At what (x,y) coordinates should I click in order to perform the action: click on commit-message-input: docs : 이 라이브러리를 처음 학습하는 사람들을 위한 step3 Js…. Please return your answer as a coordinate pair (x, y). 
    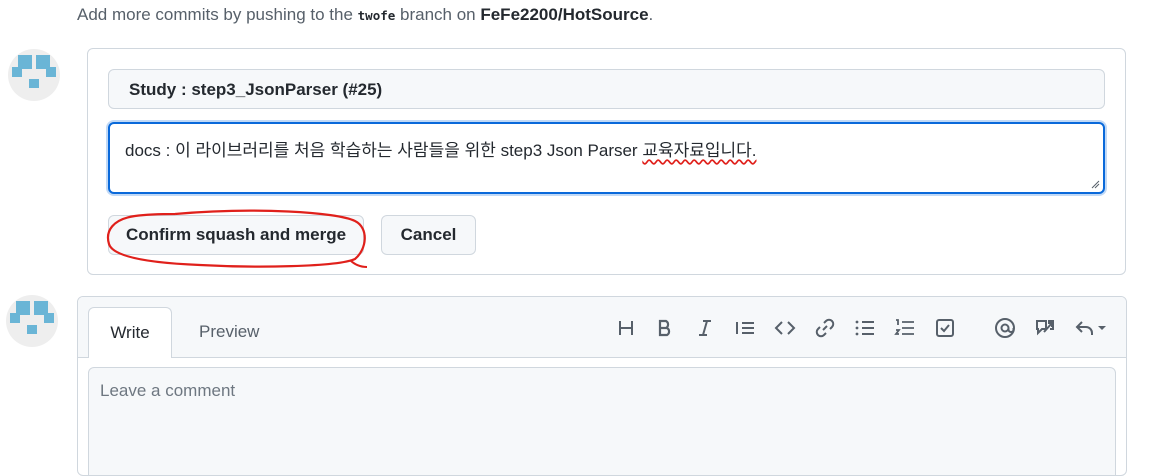
    Looking at the image, I should click on (606, 158).